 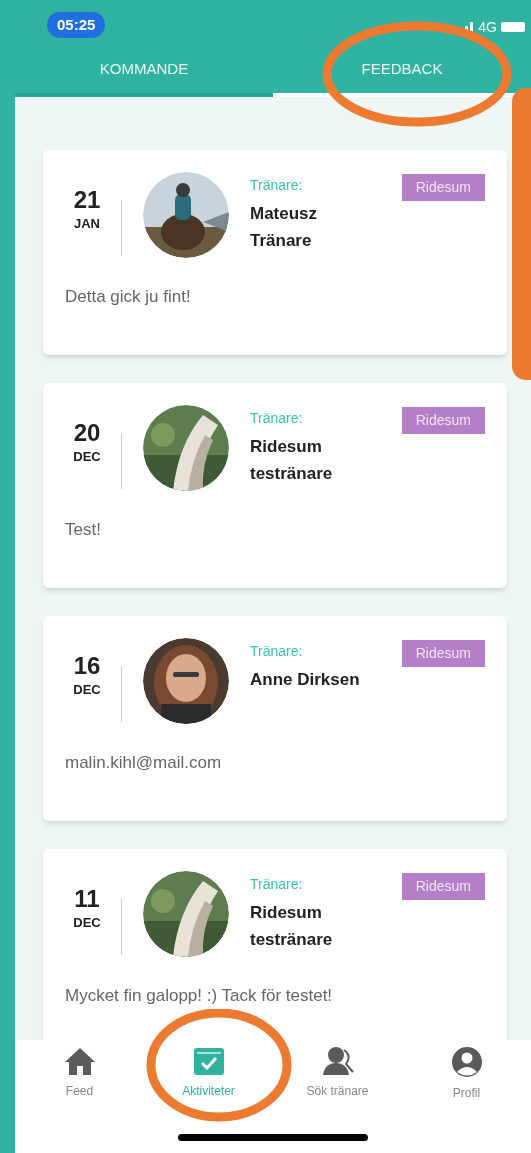 What do you see at coordinates (305, 680) in the screenshot?
I see `trainer-name: Anne Dirksen` at bounding box center [305, 680].